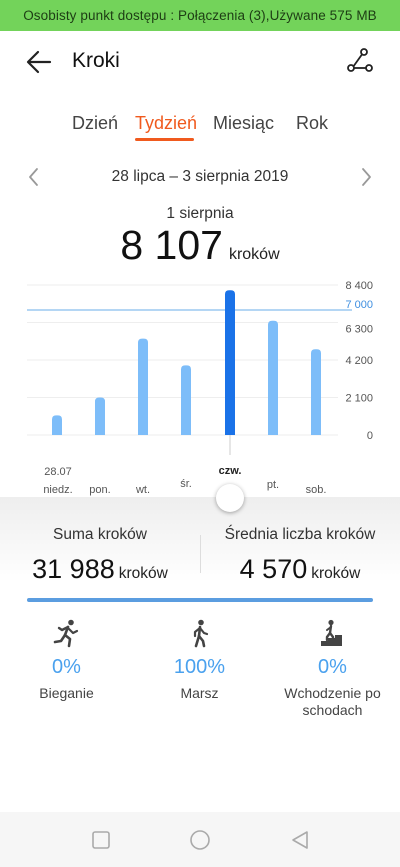 Image resolution: width=400 pixels, height=867 pixels. What do you see at coordinates (199, 693) in the screenshot?
I see `walking-label: Marsz` at bounding box center [199, 693].